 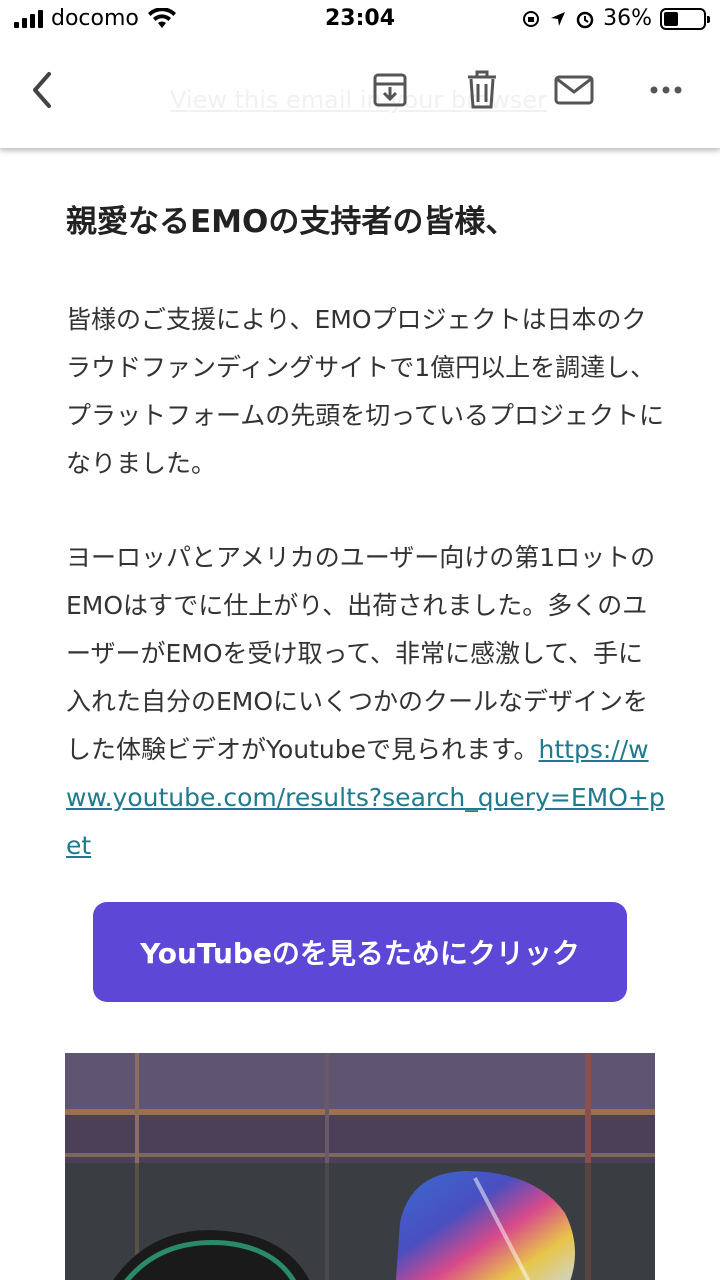 I want to click on more-icon, so click(x=666, y=90).